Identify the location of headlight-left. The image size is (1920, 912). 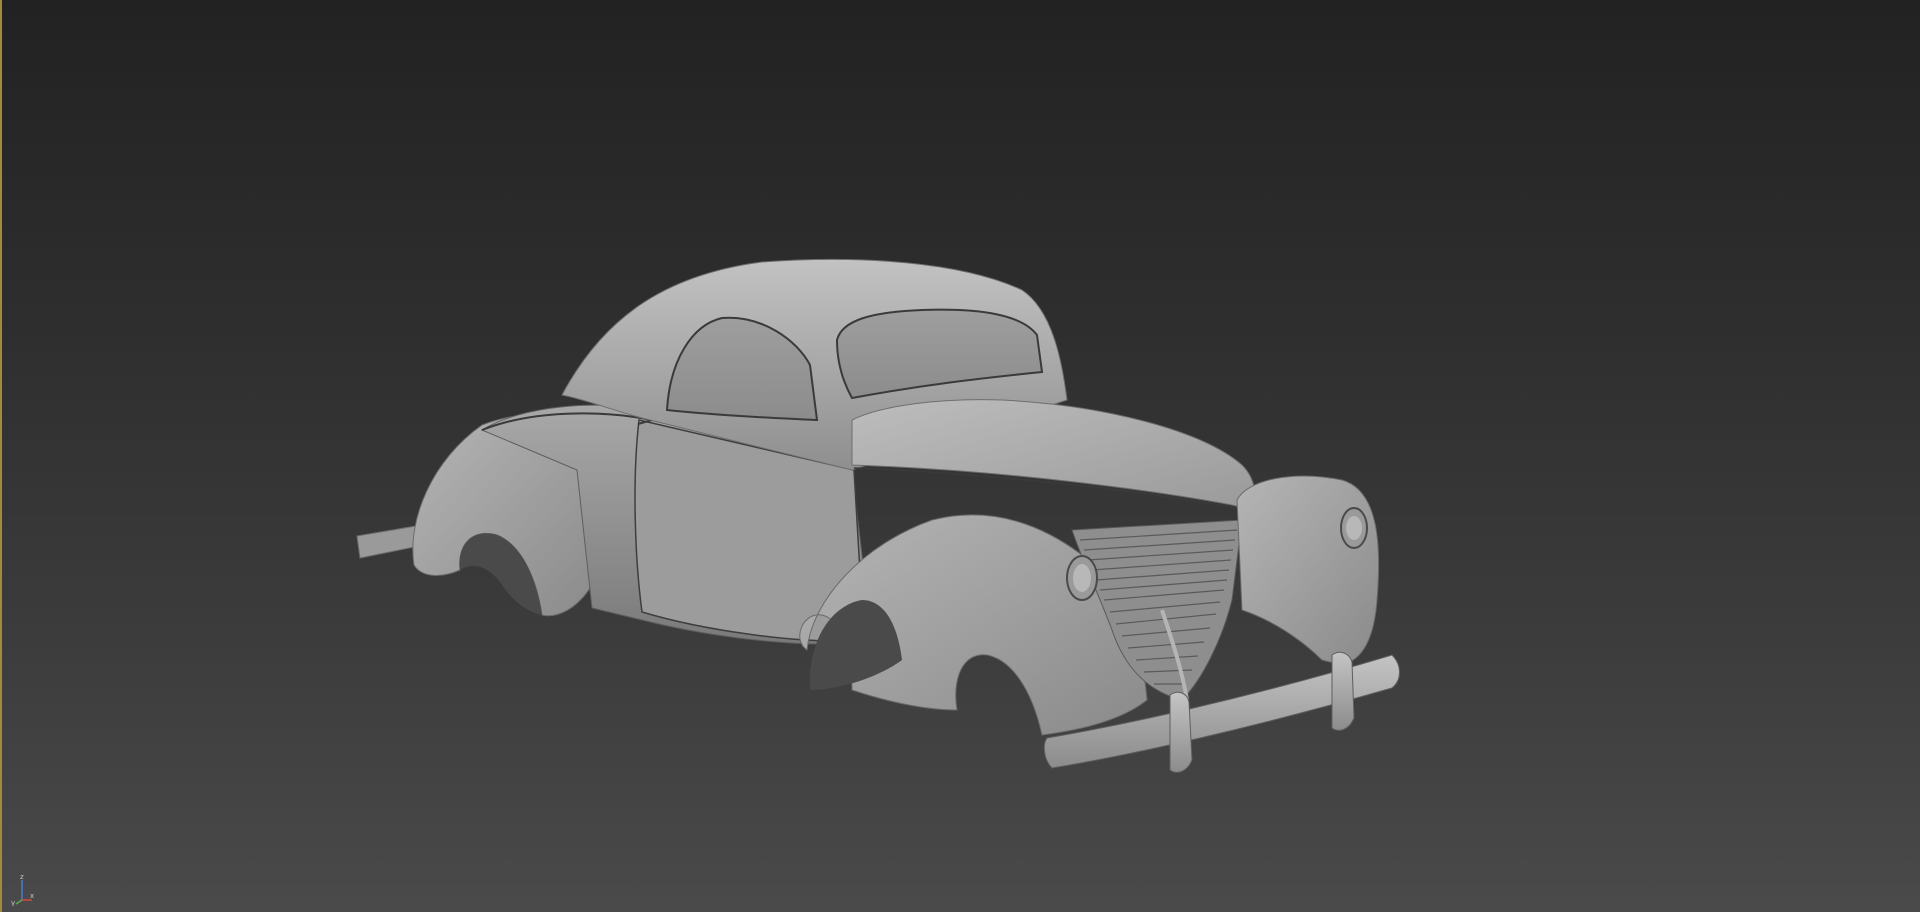
(1082, 578).